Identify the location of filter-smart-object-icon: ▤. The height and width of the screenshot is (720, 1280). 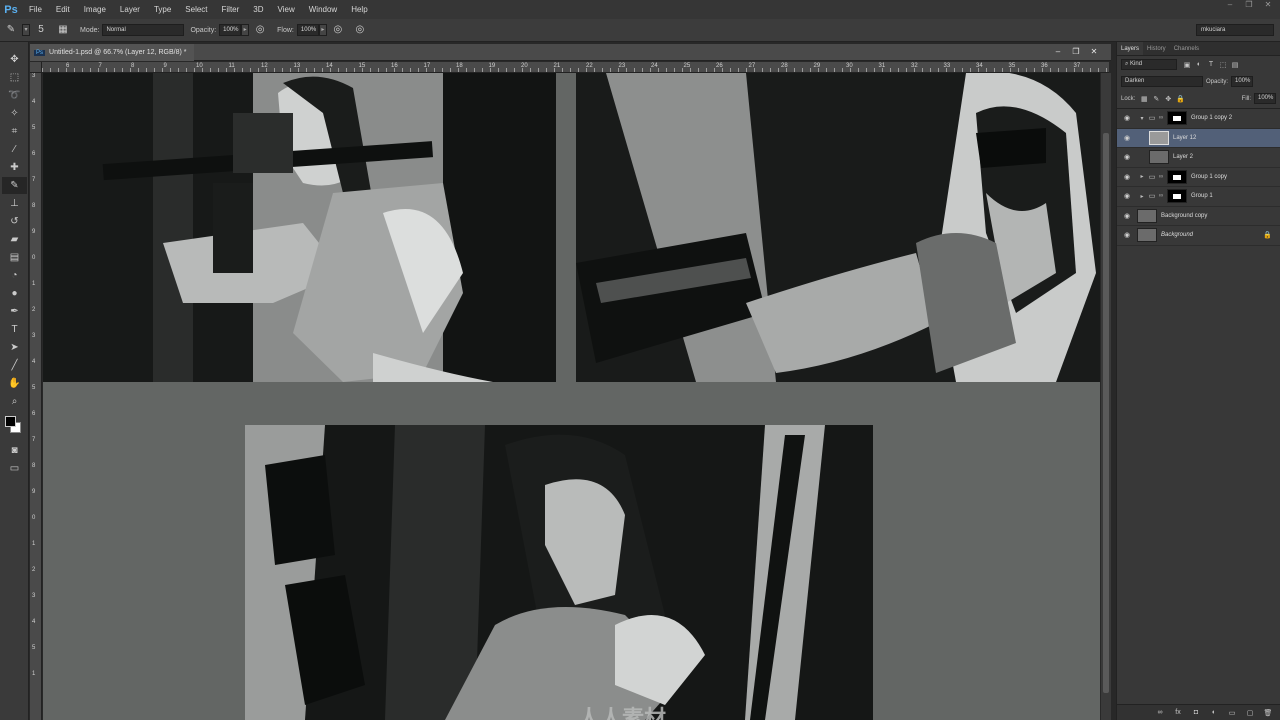
(1235, 65).